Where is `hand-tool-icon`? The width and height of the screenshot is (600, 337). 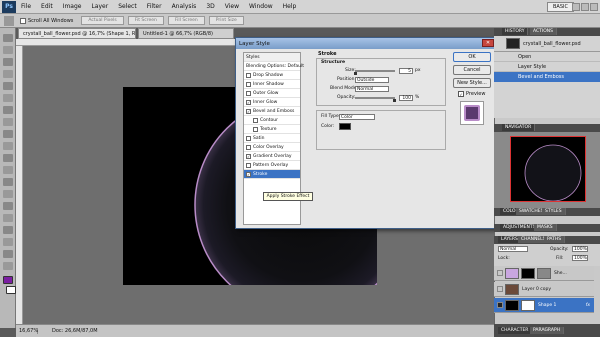
hand-tool-icon is located at coordinates (8, 254).